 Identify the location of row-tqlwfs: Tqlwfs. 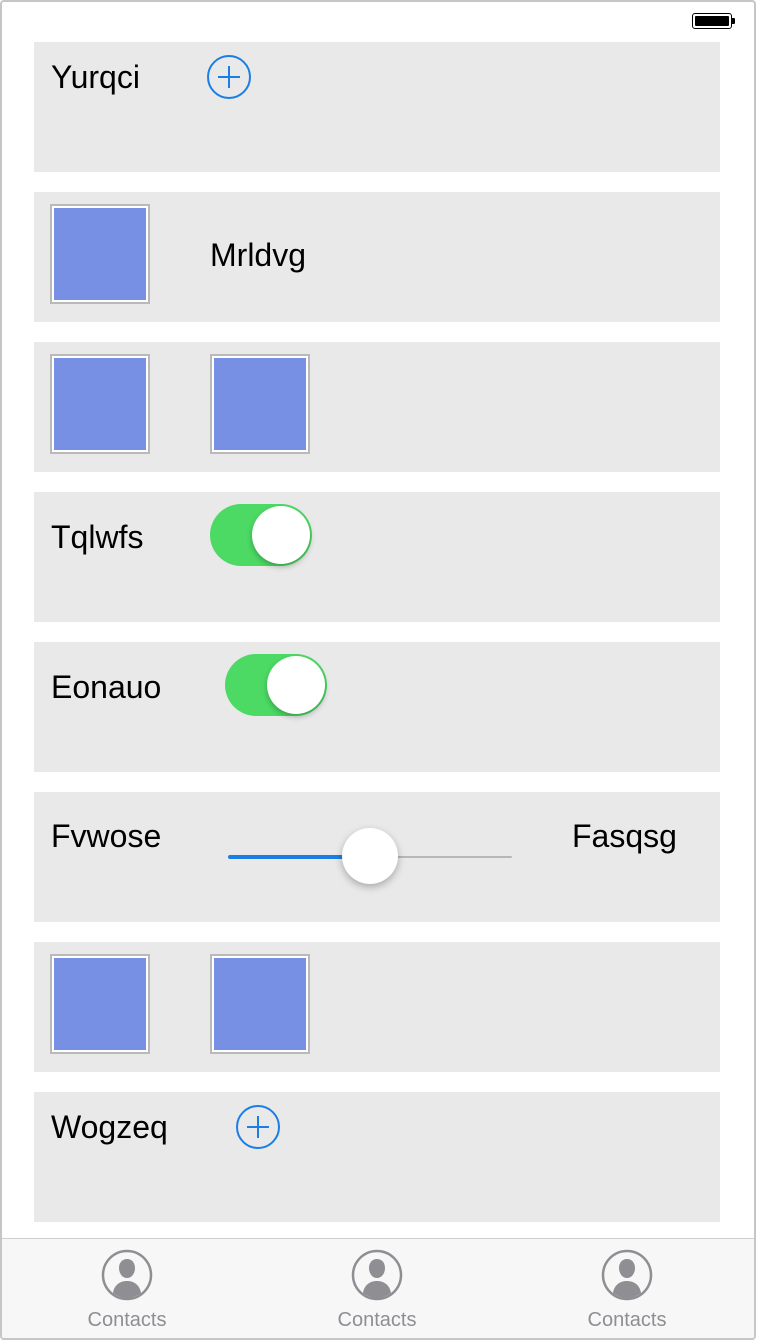
(377, 557).